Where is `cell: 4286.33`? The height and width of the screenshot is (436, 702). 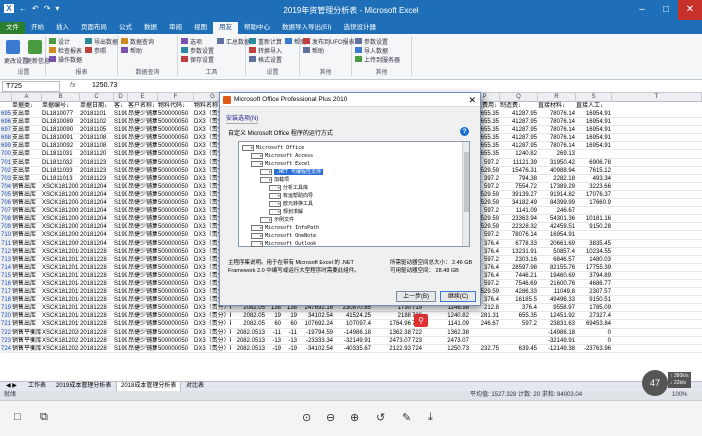 cell: 4286.33 is located at coordinates (518, 292).